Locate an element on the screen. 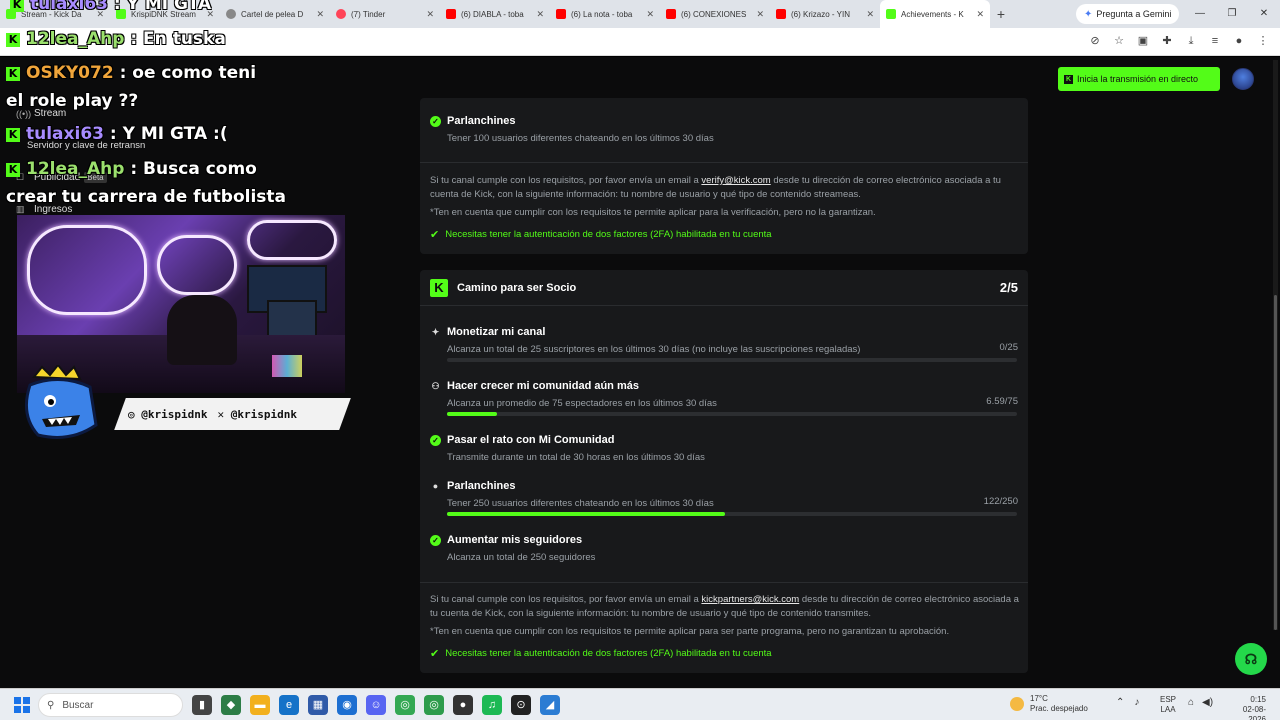 The width and height of the screenshot is (1280, 720). progress-fill is located at coordinates (472, 414).